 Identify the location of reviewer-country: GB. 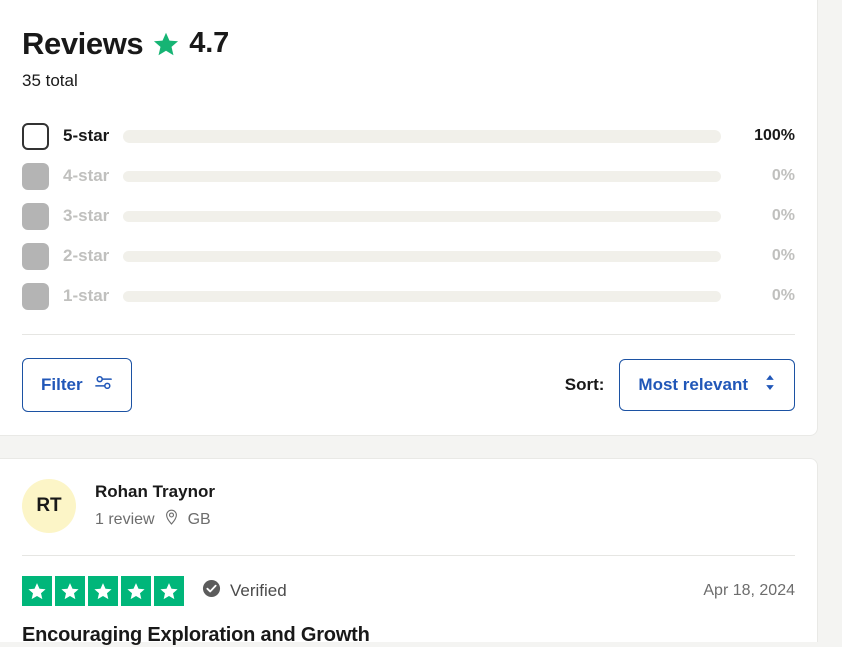
(199, 519).